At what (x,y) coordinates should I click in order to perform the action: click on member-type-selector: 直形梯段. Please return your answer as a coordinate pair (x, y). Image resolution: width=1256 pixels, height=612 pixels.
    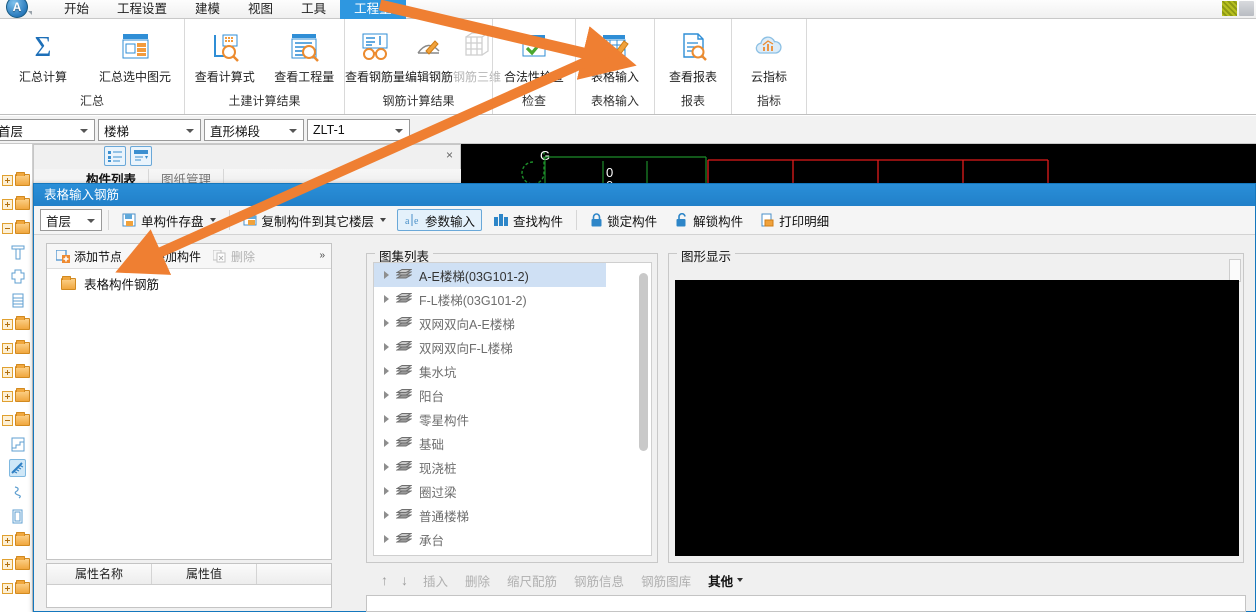
    Looking at the image, I should click on (254, 130).